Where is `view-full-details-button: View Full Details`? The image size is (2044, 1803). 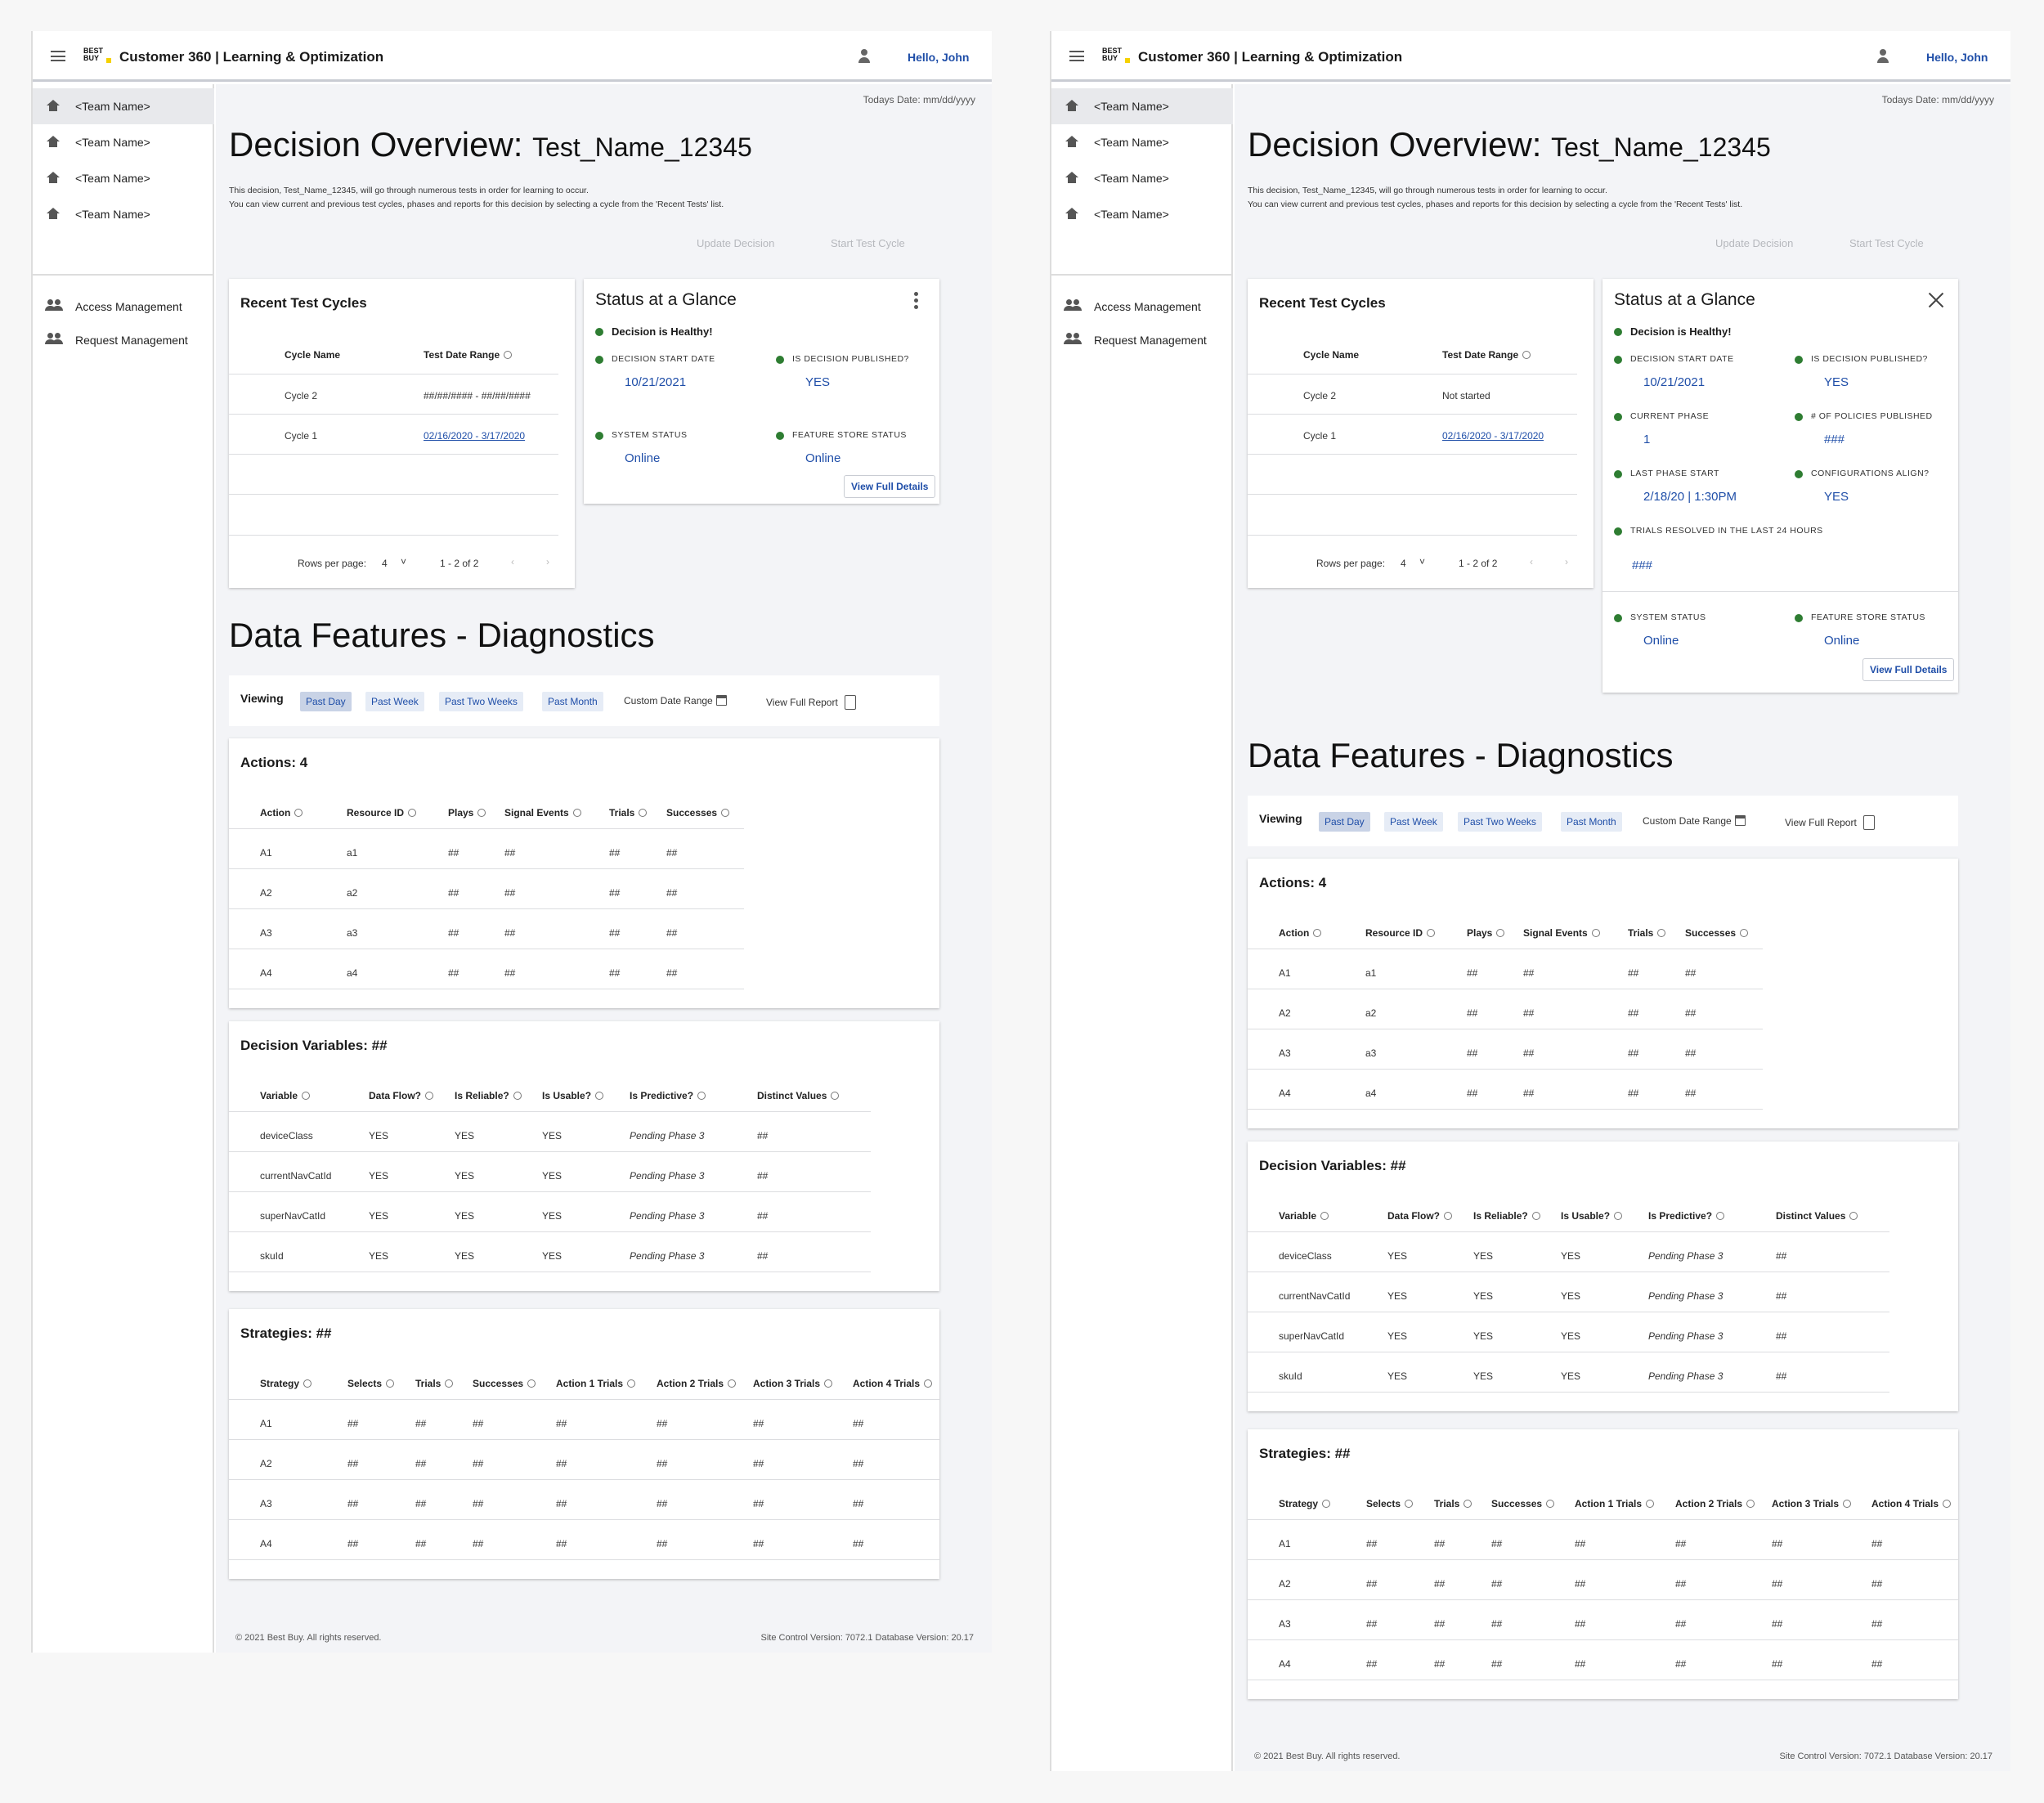 view-full-details-button: View Full Details is located at coordinates (890, 486).